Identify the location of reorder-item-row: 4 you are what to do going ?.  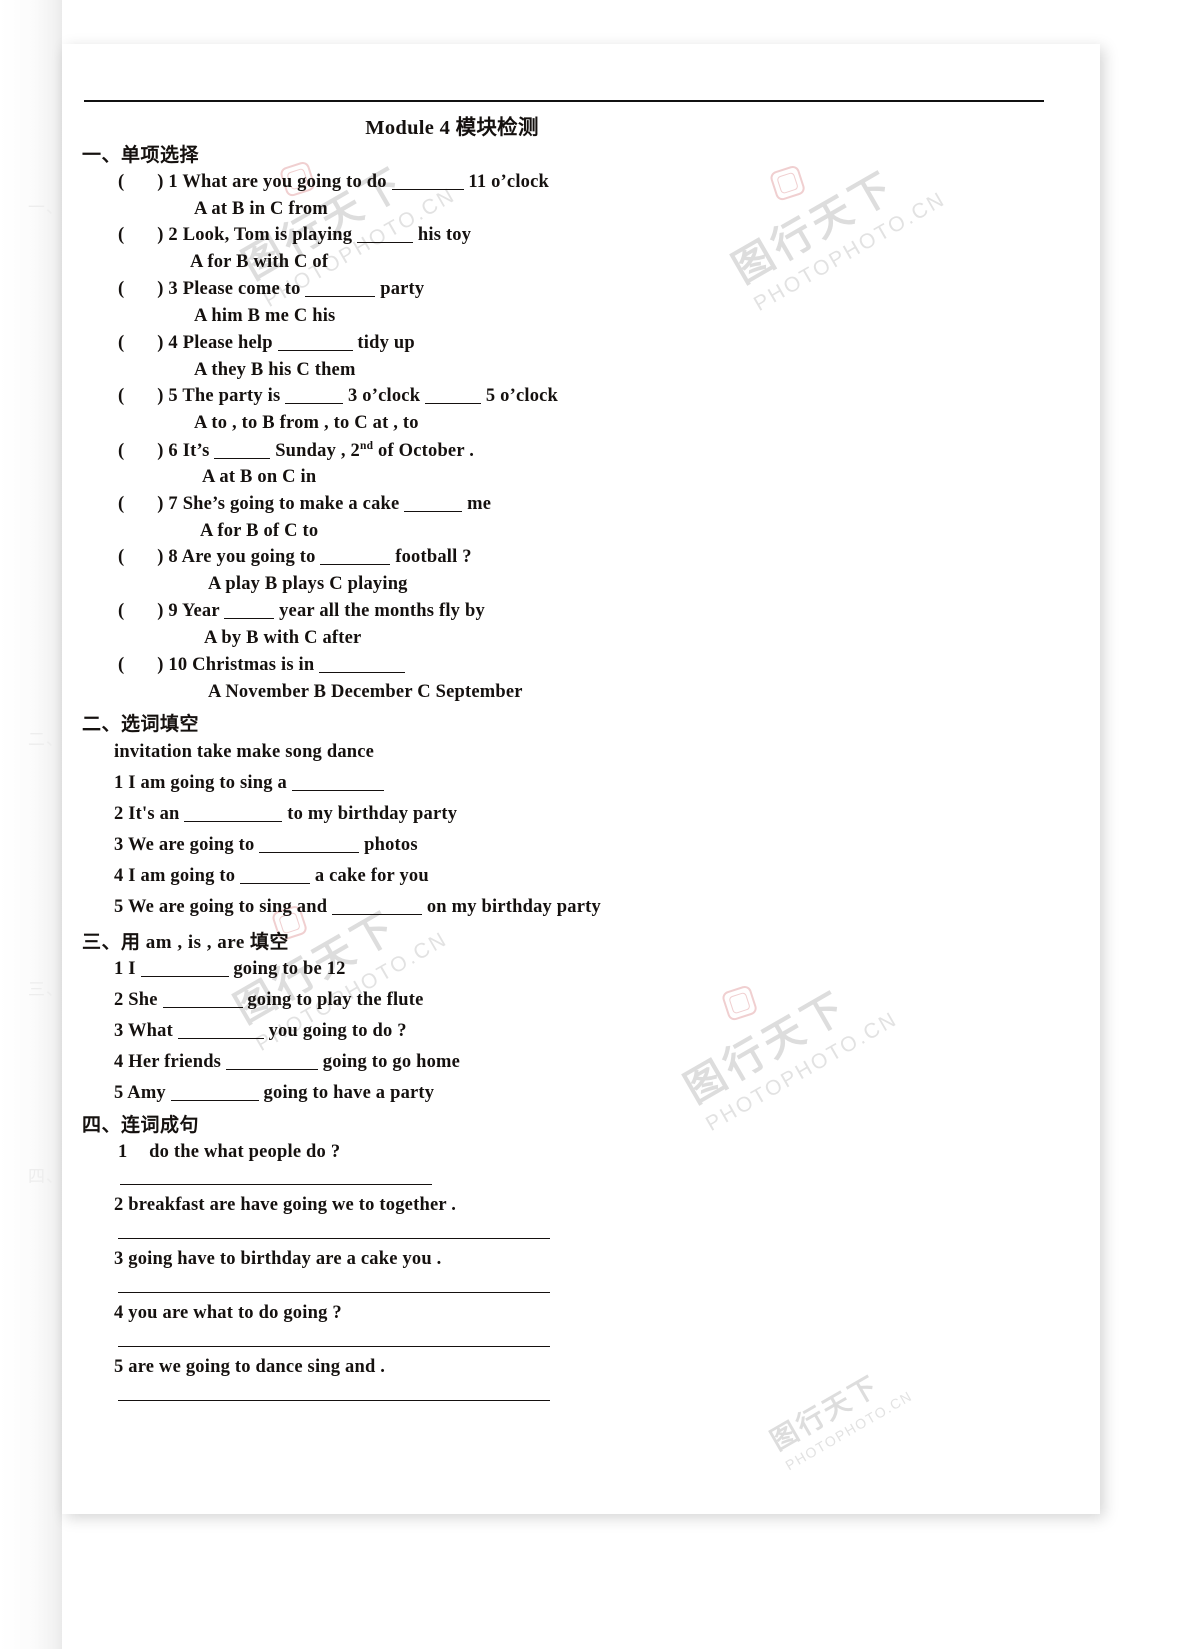
(228, 1313).